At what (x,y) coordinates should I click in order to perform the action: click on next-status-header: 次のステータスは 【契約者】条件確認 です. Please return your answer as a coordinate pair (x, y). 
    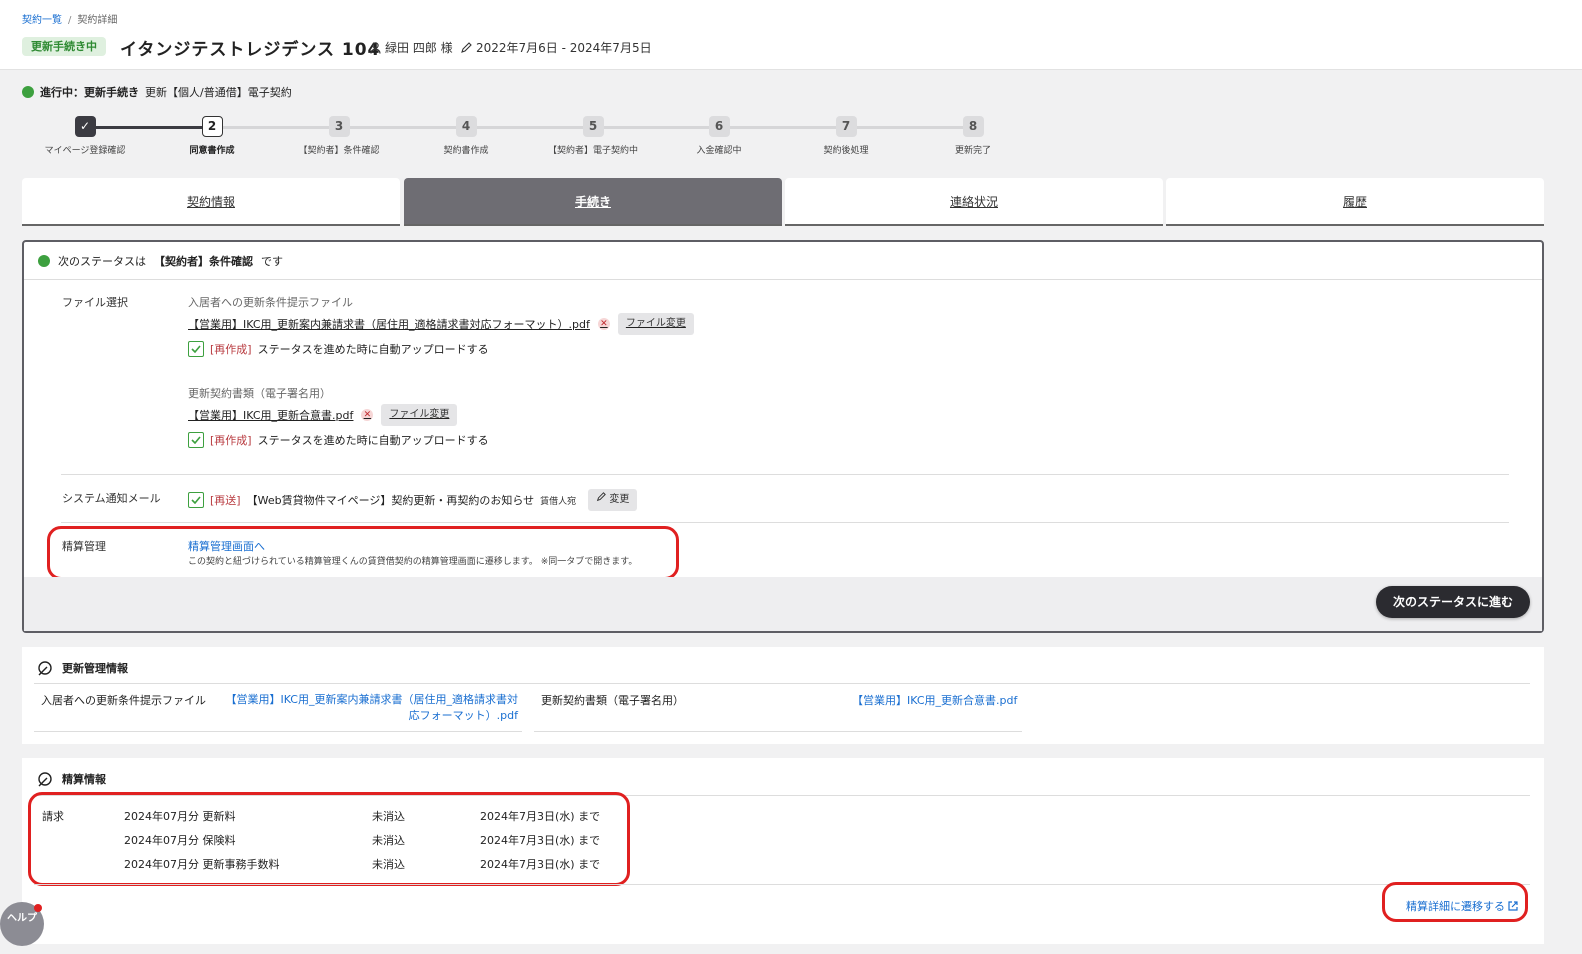
    Looking at the image, I should click on (783, 261).